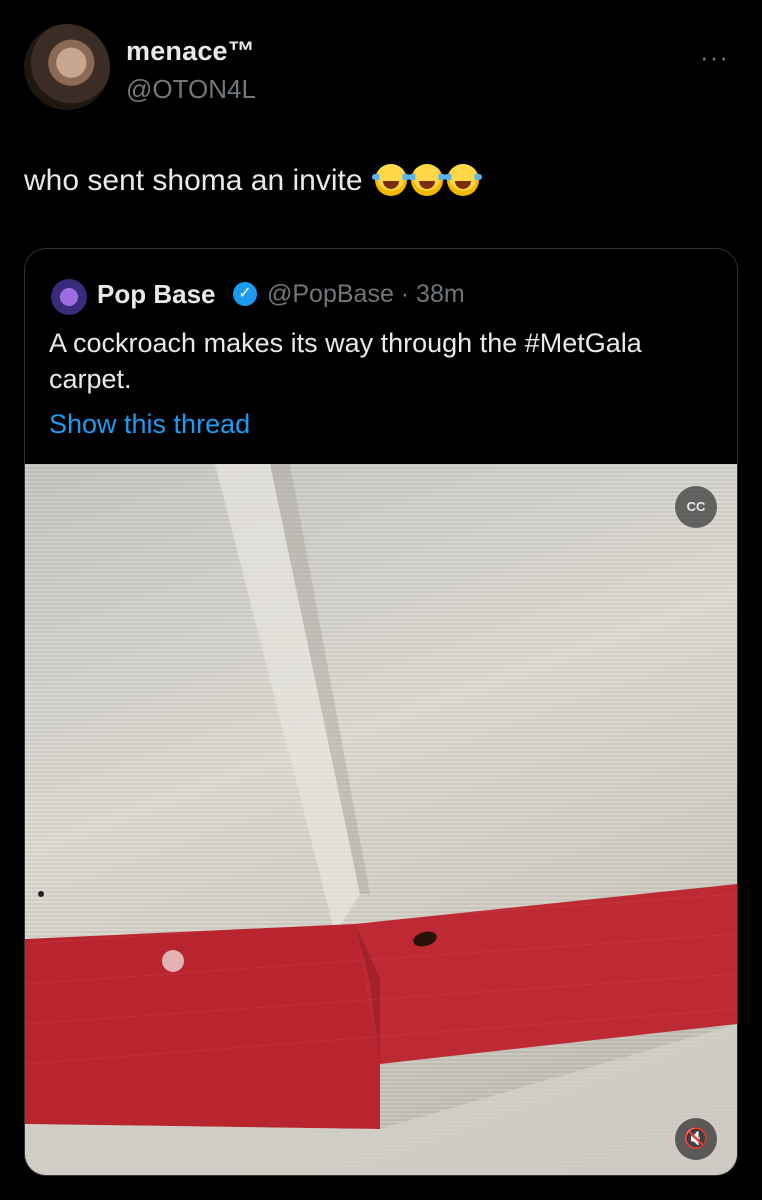 This screenshot has width=762, height=1200. Describe the element at coordinates (190, 51) in the screenshot. I see `author-display-name: menace™` at that location.